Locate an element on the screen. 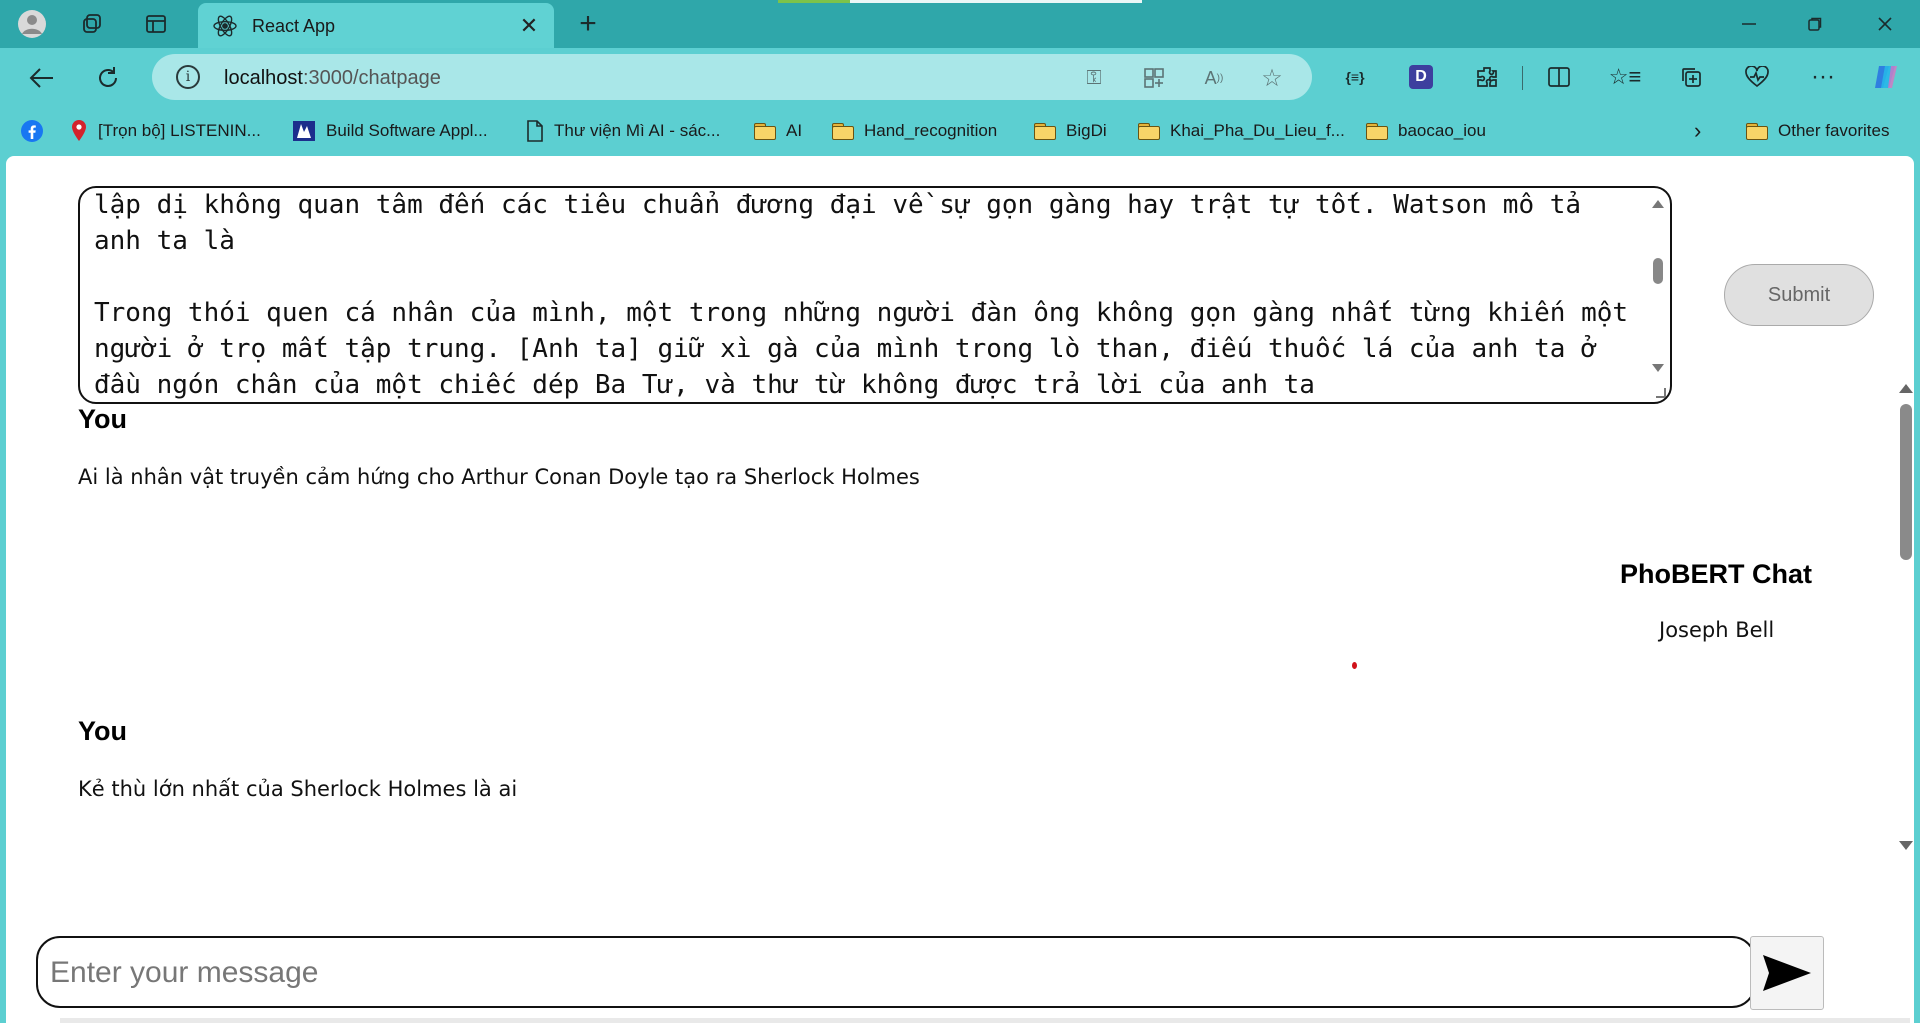  url-path: :3000/chatpage is located at coordinates (371, 78).